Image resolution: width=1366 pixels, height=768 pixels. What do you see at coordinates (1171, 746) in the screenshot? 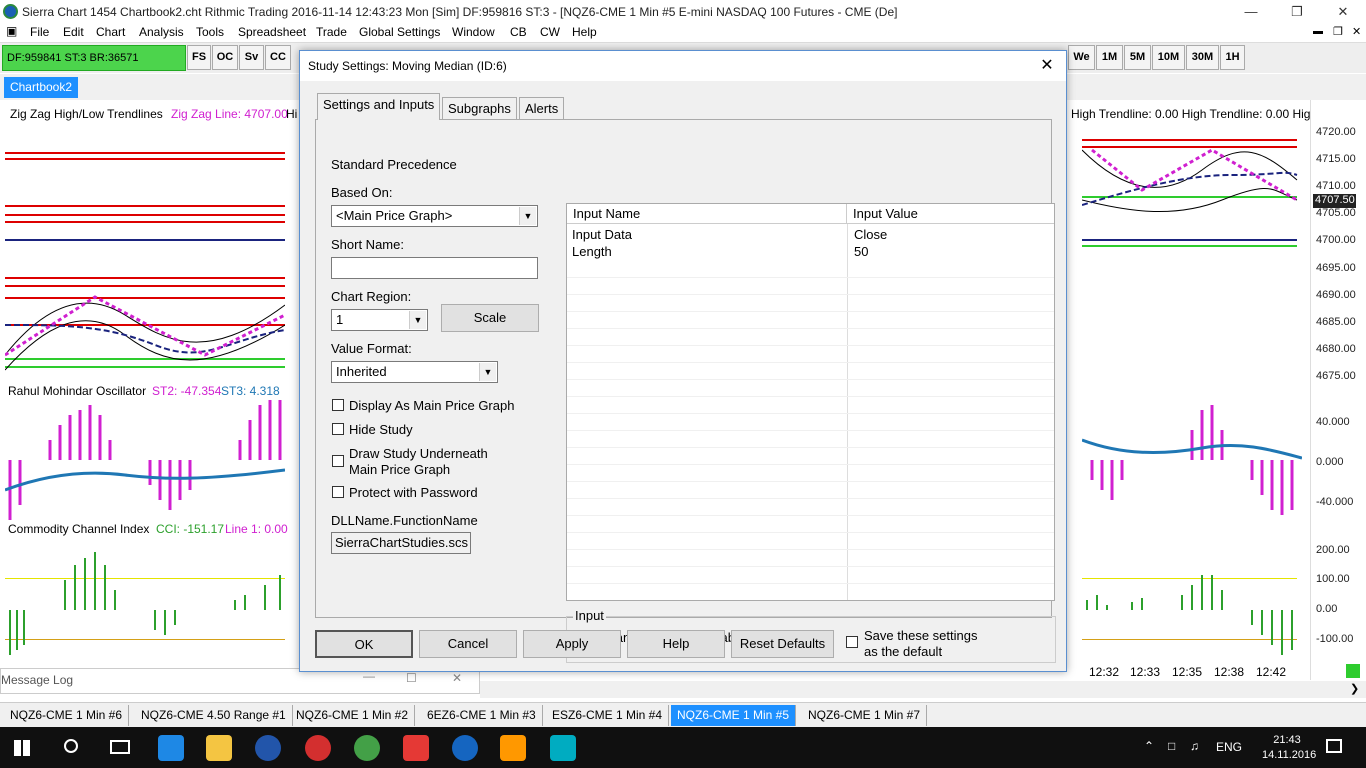
I see `tray-network-icon: □` at bounding box center [1171, 746].